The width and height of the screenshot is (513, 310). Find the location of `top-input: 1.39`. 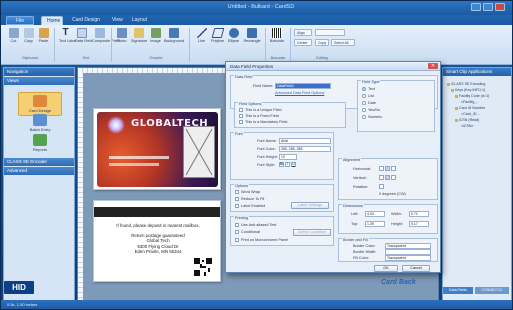

top-input: 1.39 is located at coordinates (375, 224).